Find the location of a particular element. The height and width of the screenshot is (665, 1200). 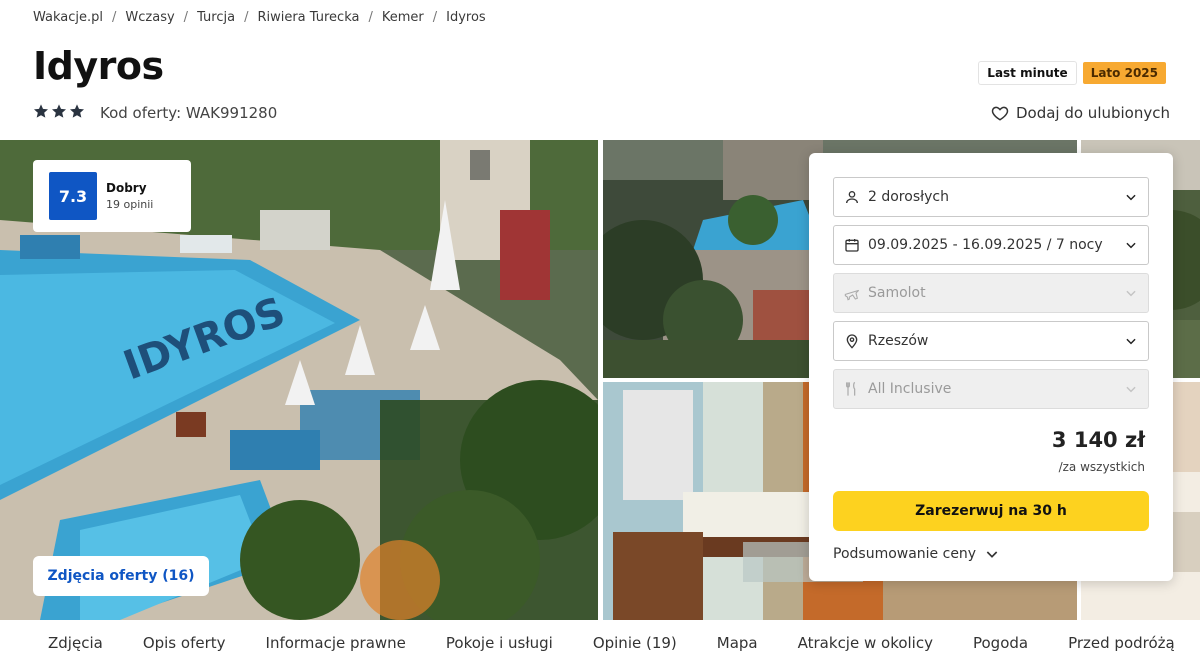

page-title: Idyros is located at coordinates (98, 66).